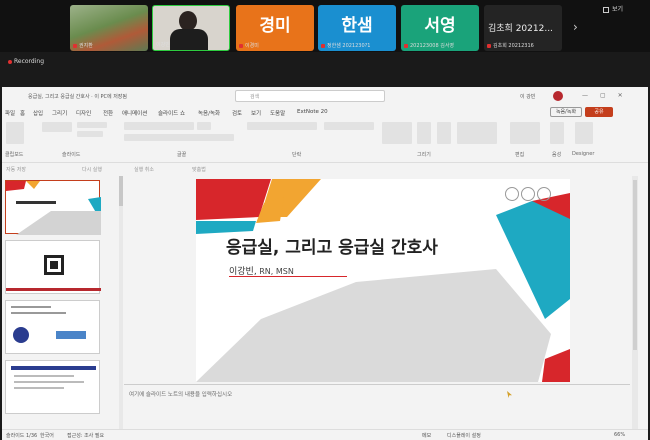  Describe the element at coordinates (47, 436) in the screenshot. I see `status-language: 한국어` at that location.